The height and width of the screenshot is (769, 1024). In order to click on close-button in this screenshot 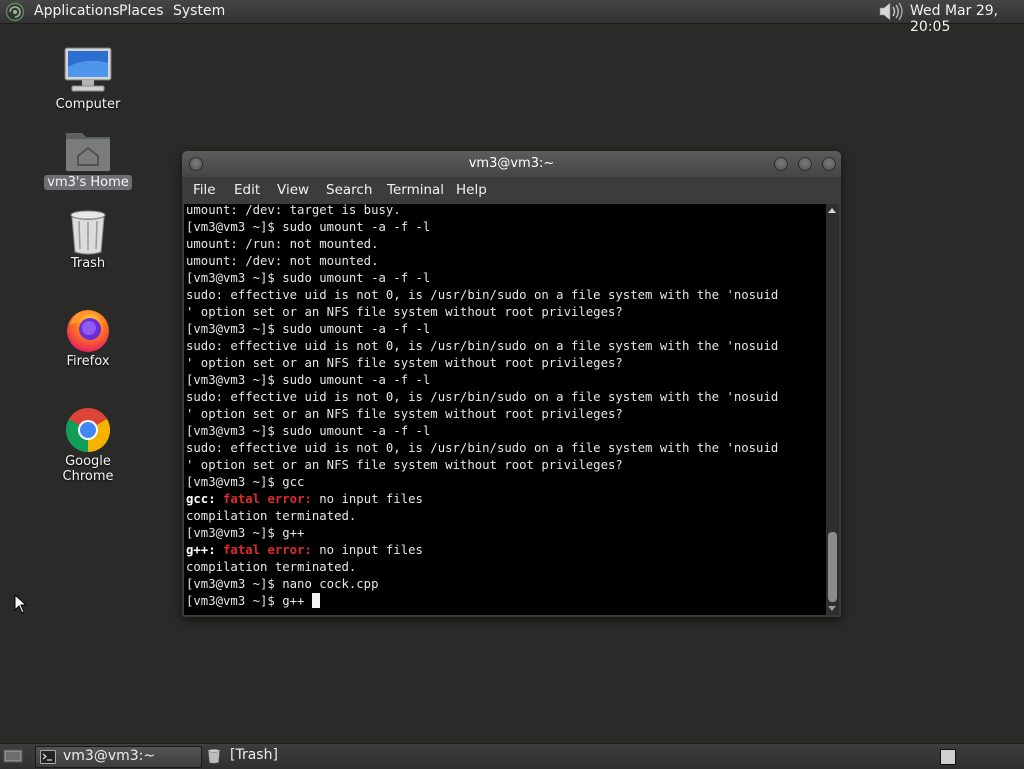, I will do `click(829, 164)`.